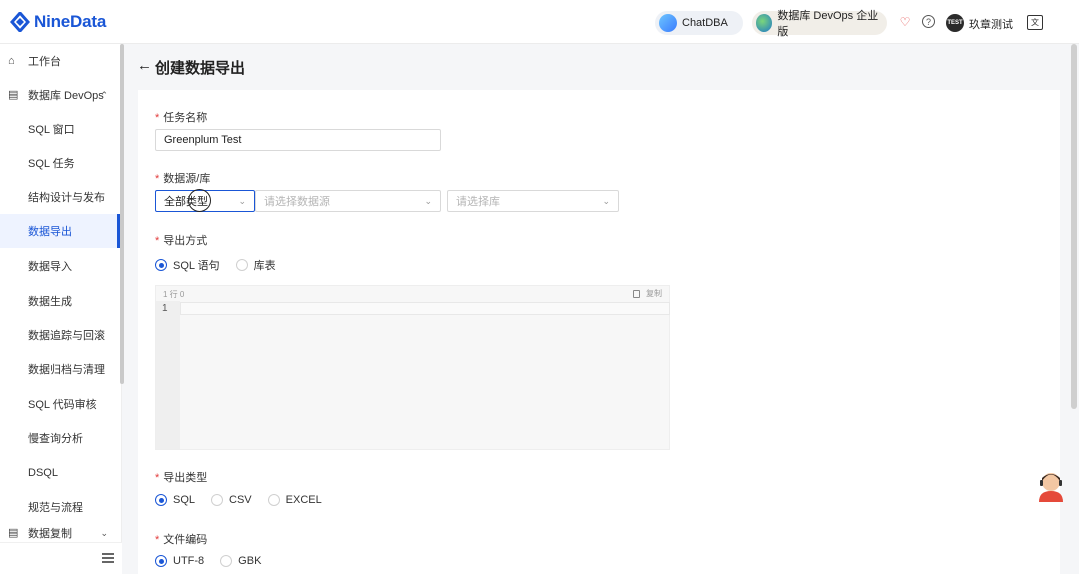  I want to click on sidebar-item-standards: 规范与流程, so click(60, 507).